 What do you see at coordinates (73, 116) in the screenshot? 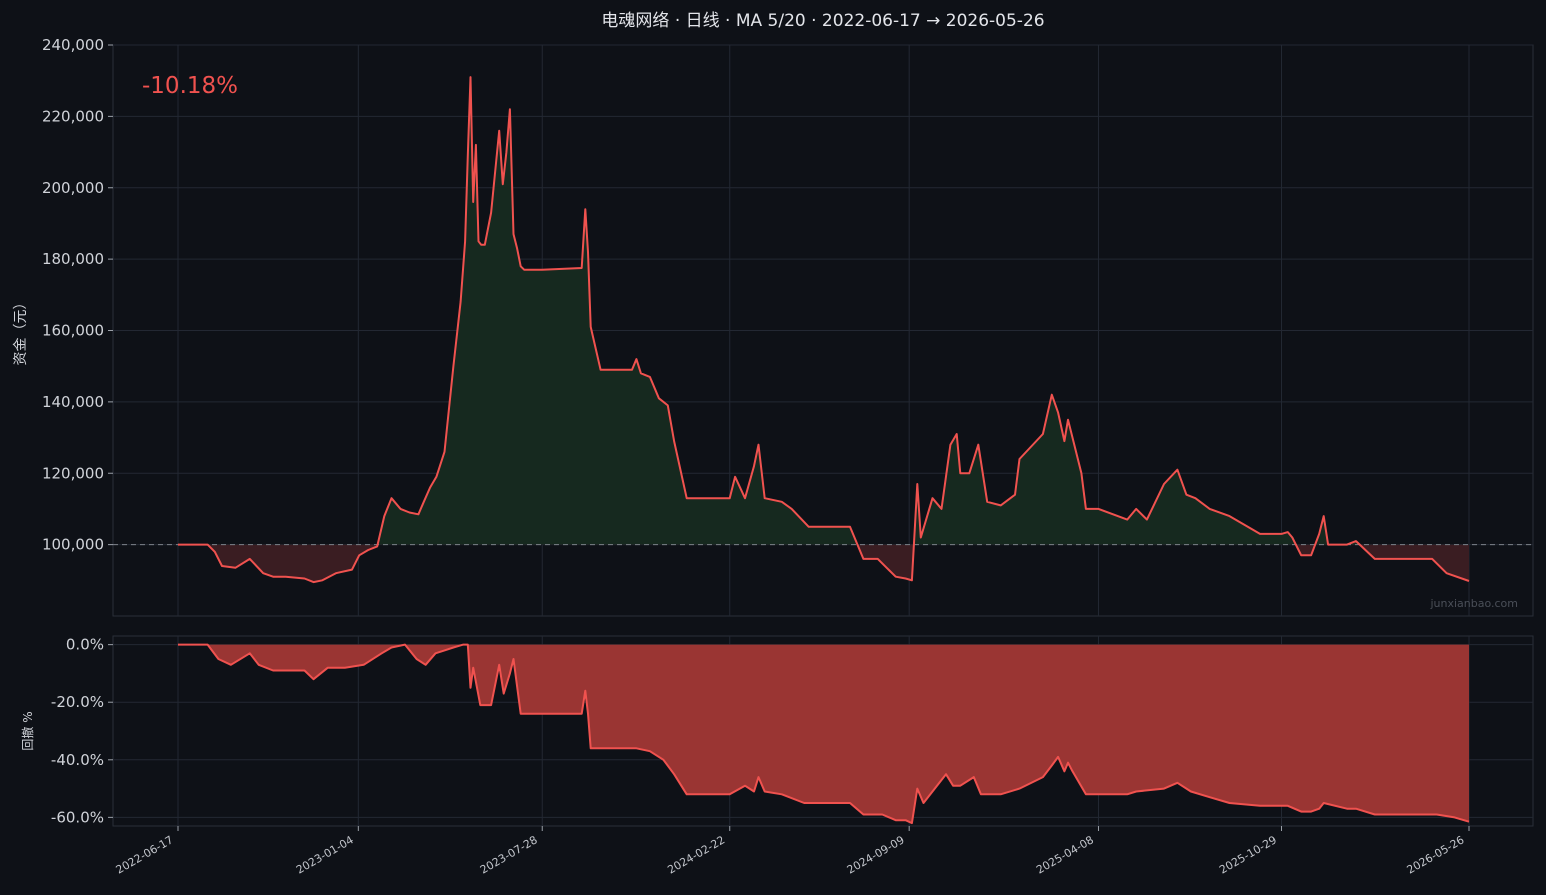
I see `equity-y-tick-label: 220,000` at bounding box center [73, 116].